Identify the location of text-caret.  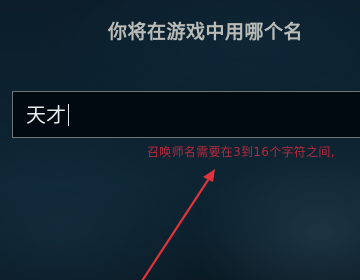
(68, 114).